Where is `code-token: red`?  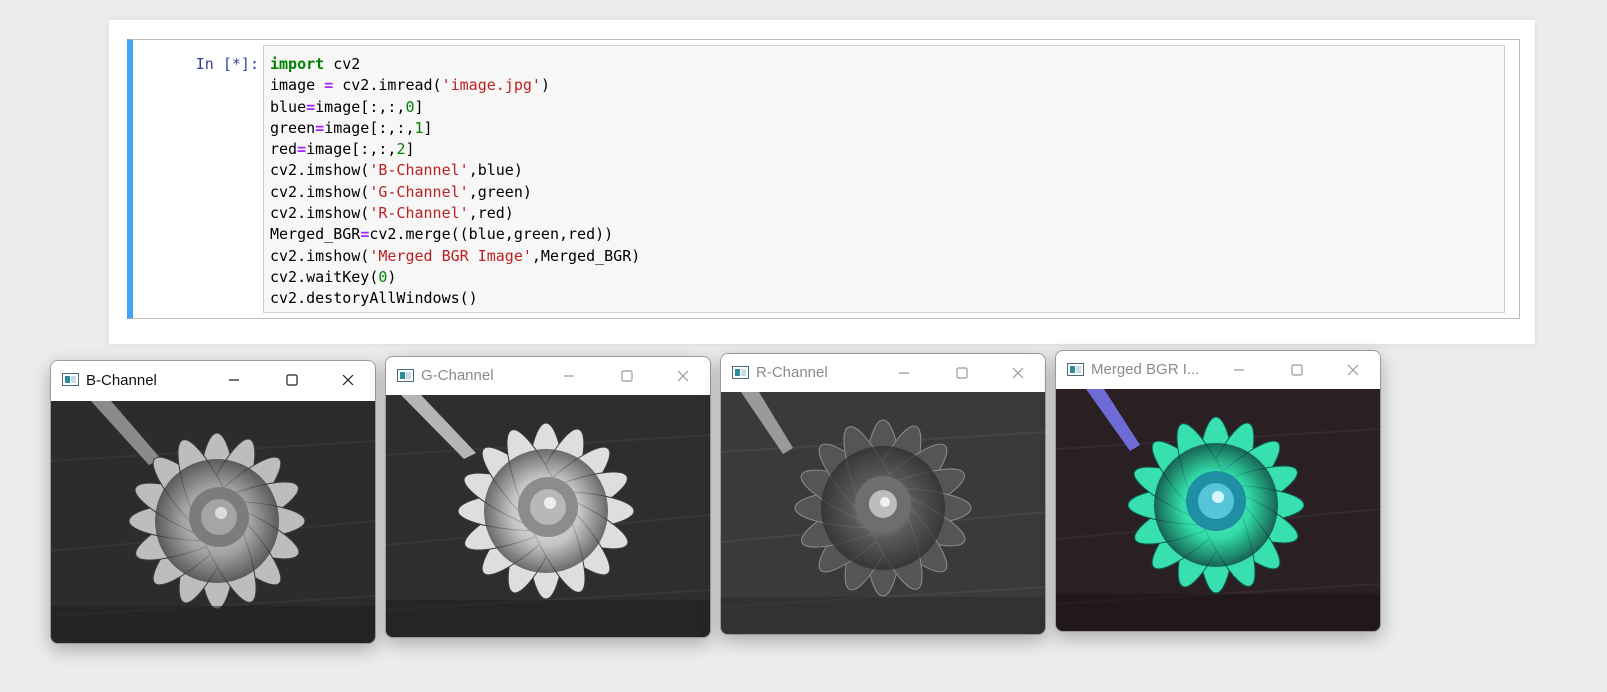 code-token: red is located at coordinates (284, 149).